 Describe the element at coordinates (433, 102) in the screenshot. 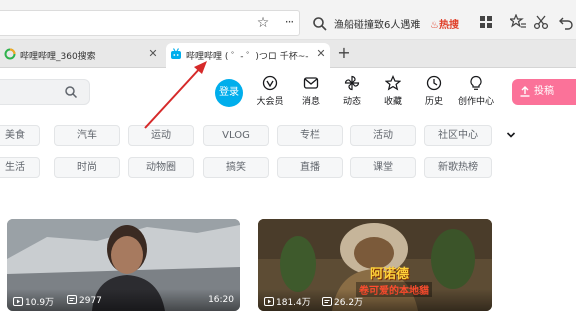

I see `nav-label: 历史` at that location.